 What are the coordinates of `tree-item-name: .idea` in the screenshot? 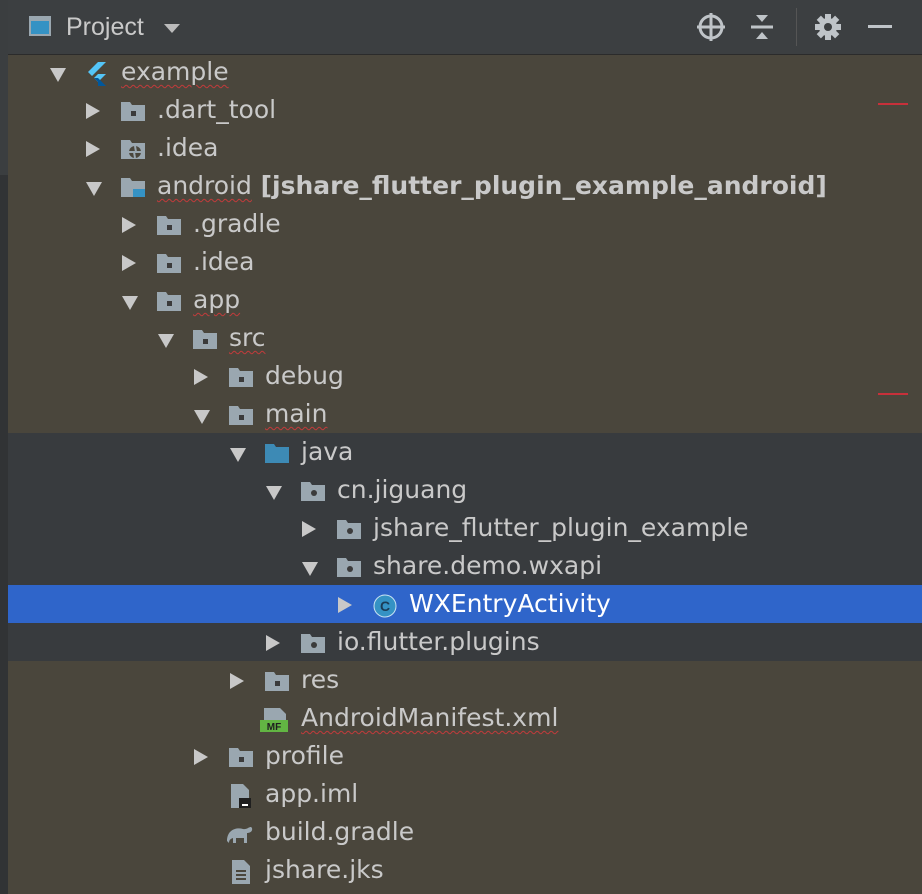 It's located at (188, 147).